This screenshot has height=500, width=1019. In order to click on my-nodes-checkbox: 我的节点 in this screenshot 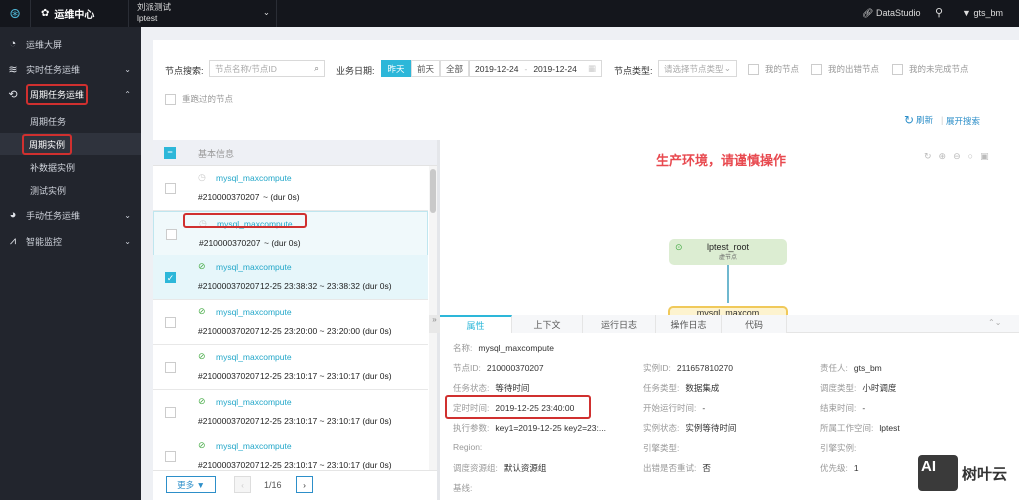, I will do `click(773, 69)`.